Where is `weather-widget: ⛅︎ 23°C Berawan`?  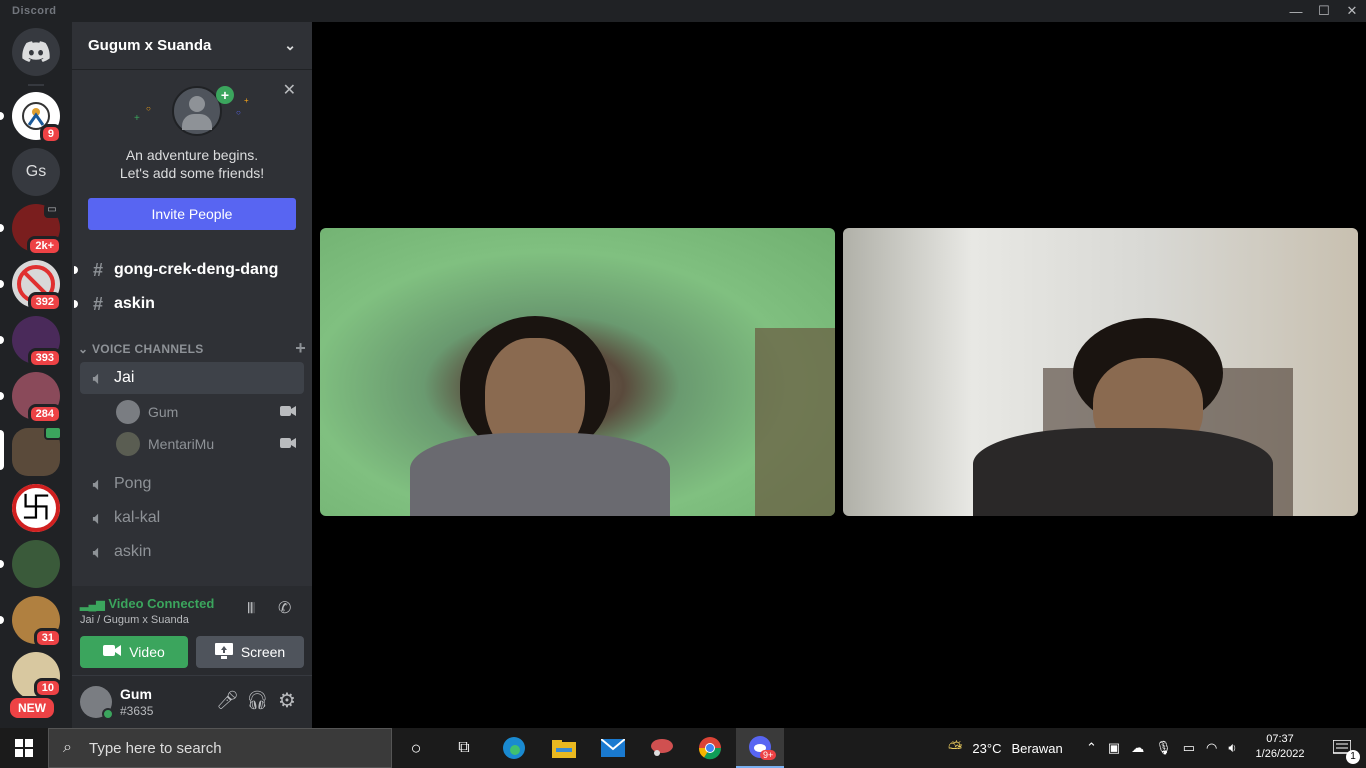
weather-widget: ⛅︎ 23°C Berawan is located at coordinates (1005, 748).